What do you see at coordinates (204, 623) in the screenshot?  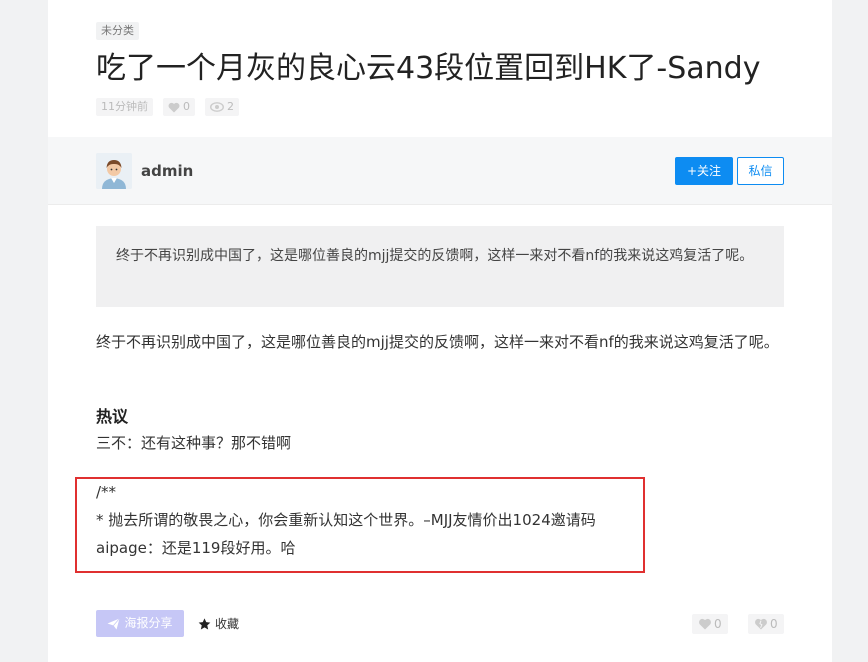 I see `star-icon` at bounding box center [204, 623].